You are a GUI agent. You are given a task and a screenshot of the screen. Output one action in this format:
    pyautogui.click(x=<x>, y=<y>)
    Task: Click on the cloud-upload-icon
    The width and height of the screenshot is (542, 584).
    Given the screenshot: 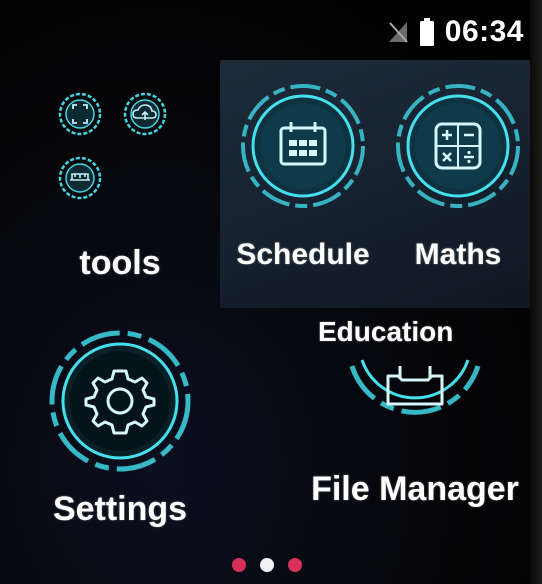 What is the action you would take?
    pyautogui.click(x=145, y=114)
    